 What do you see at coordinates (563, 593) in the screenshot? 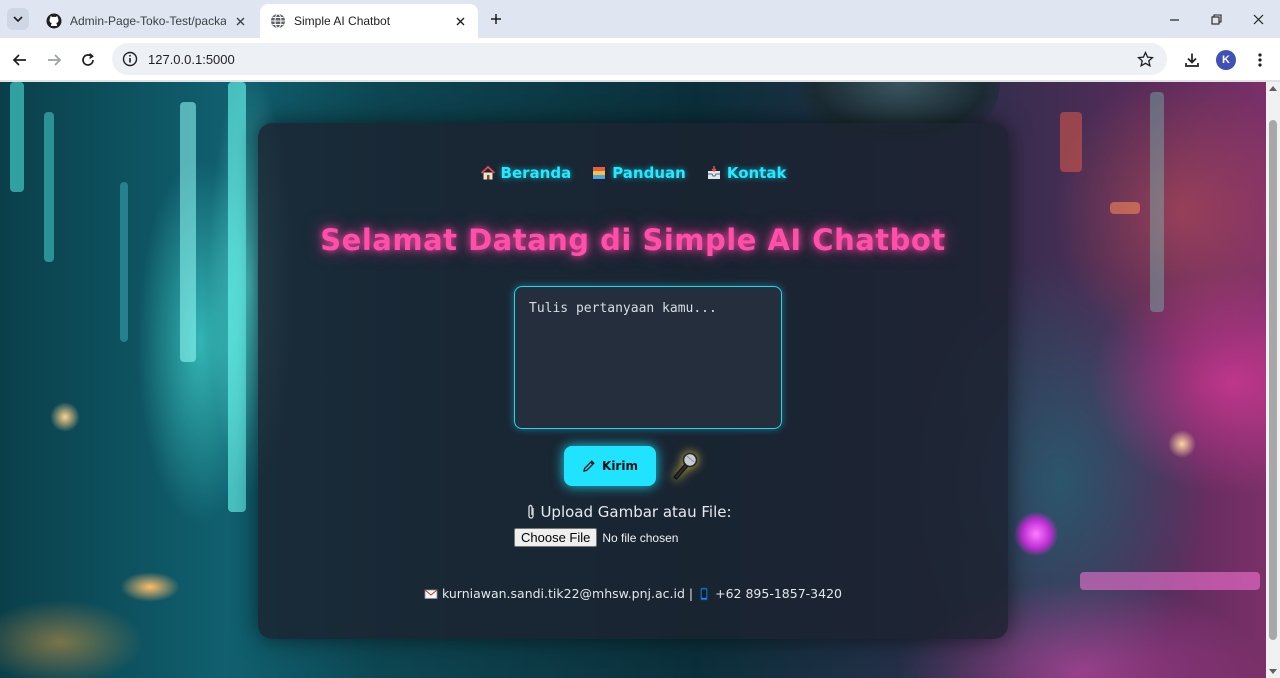
I see `footer-email: kurniawan.sandi.tik22@mhsw.pnj.ac.id` at bounding box center [563, 593].